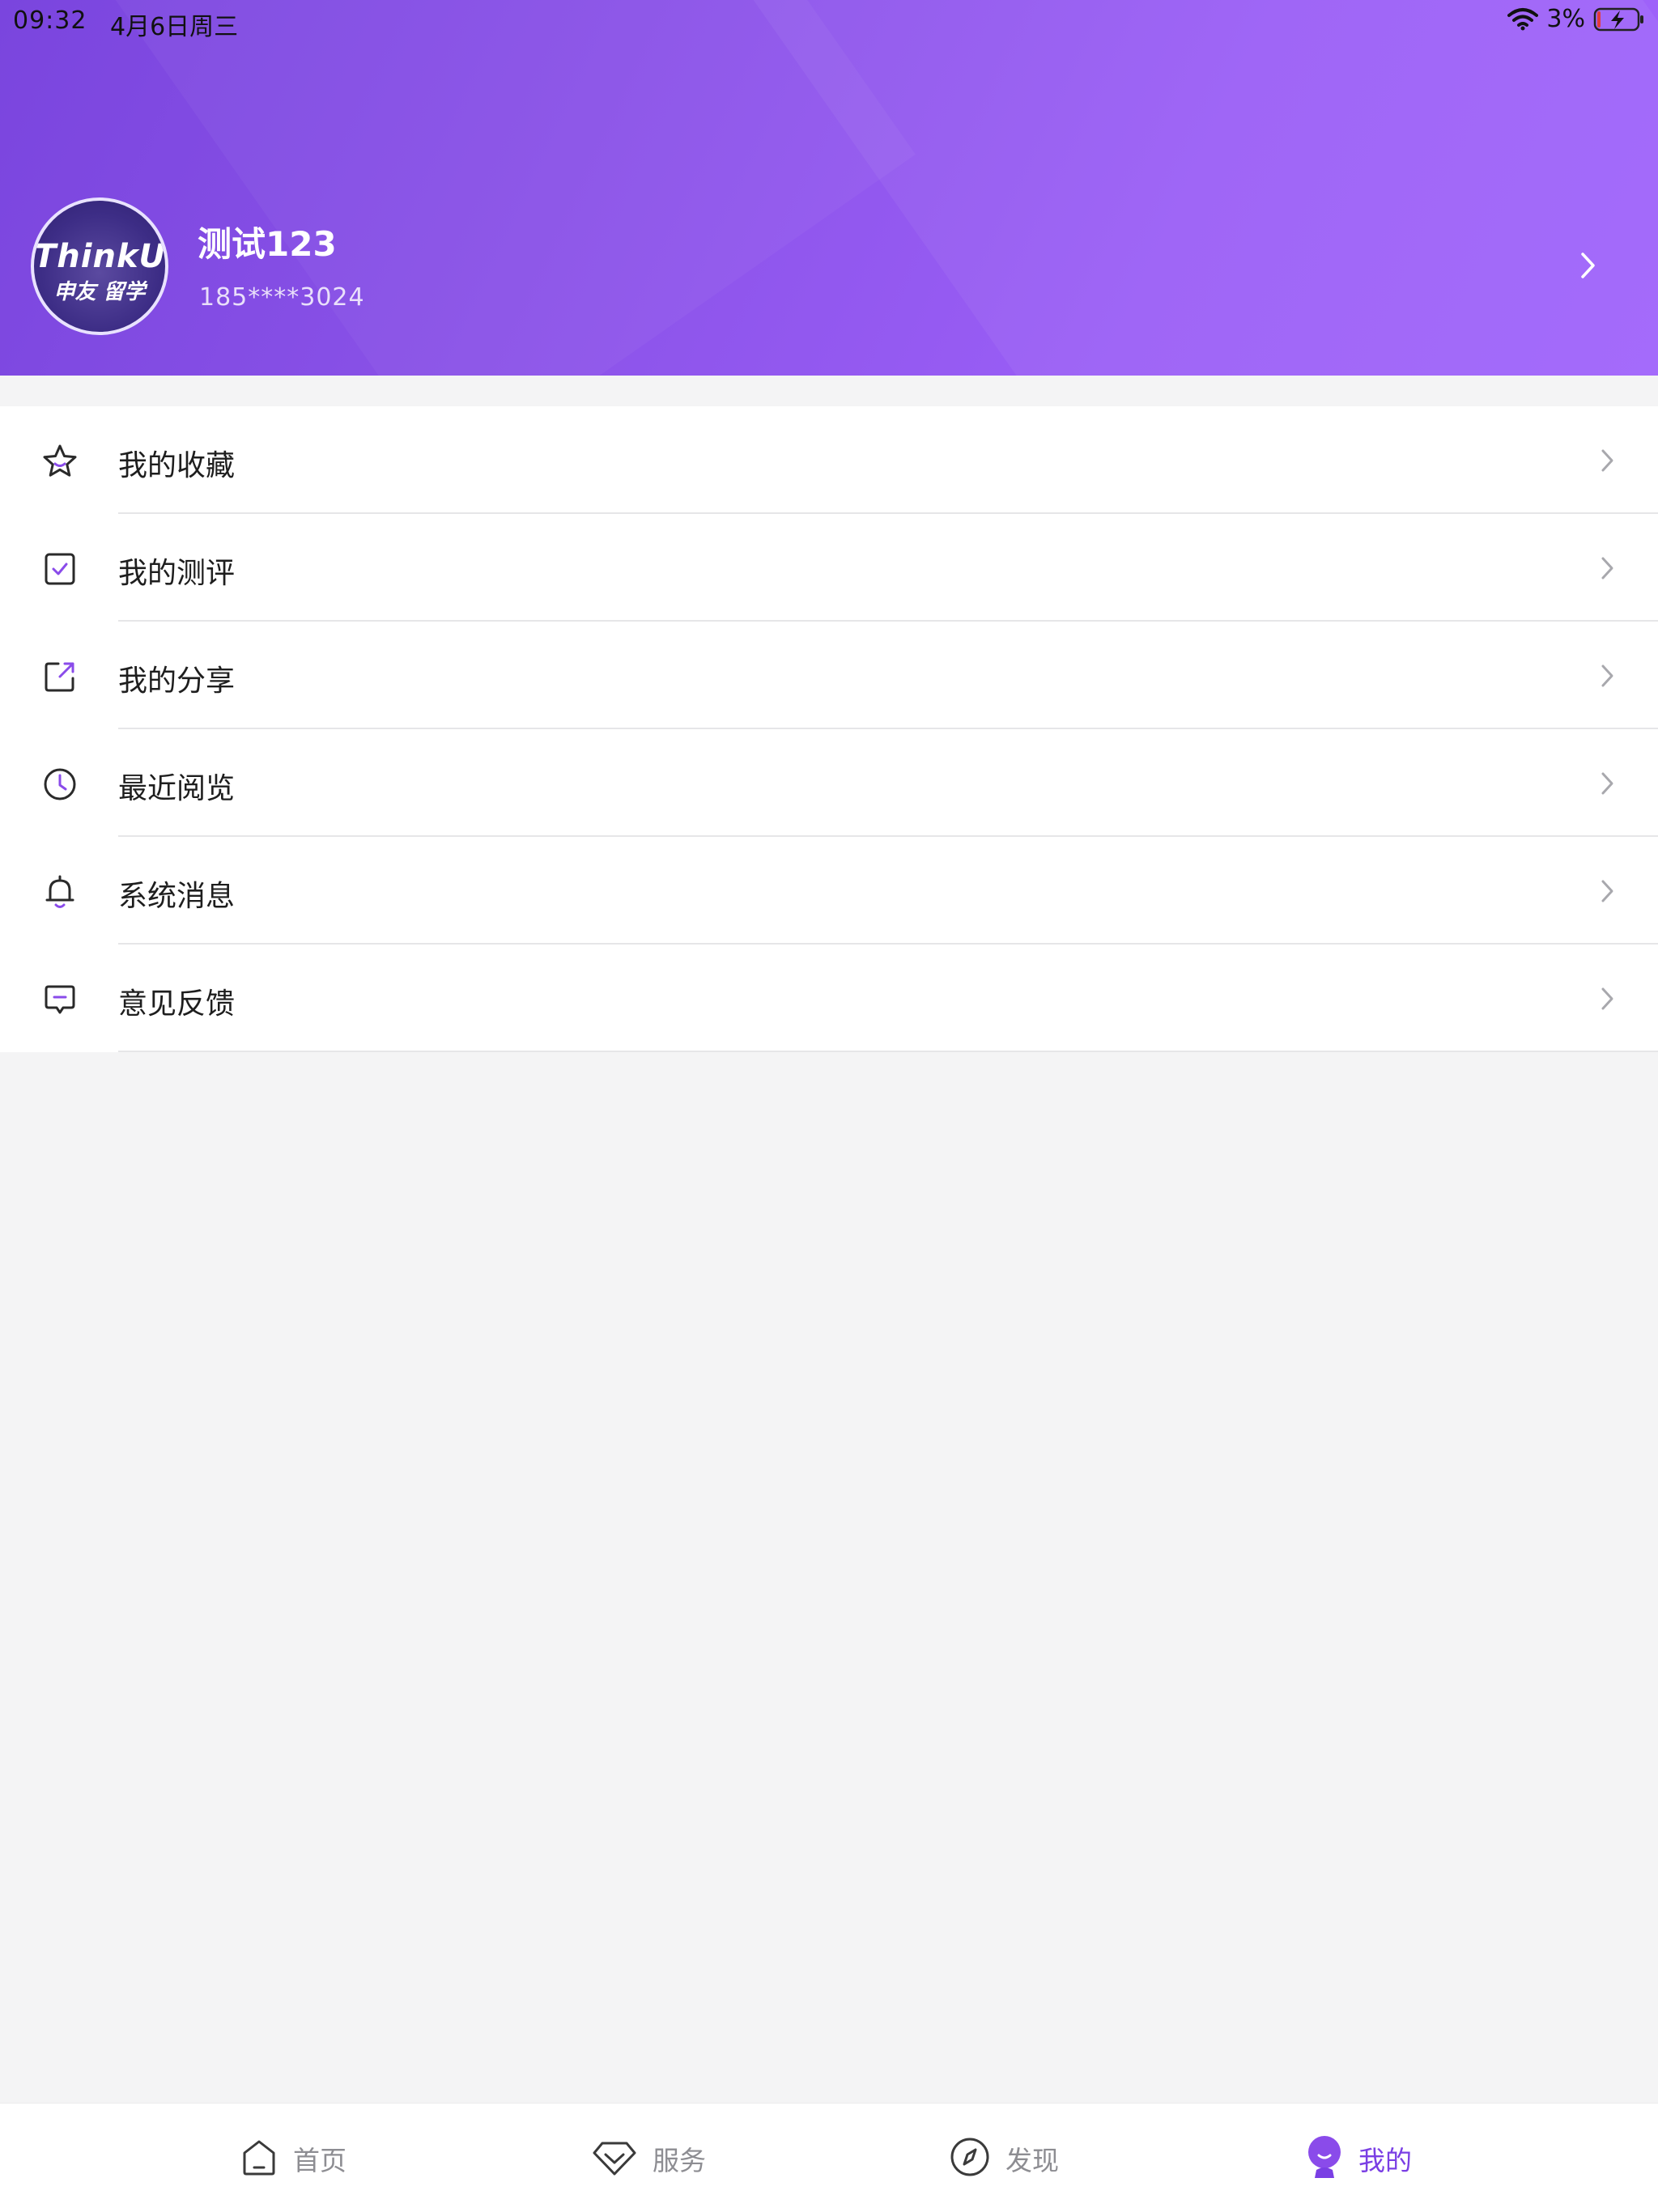  Describe the element at coordinates (829, 2157) in the screenshot. I see `tab-bar: 首页 服务 发现 我的` at that location.